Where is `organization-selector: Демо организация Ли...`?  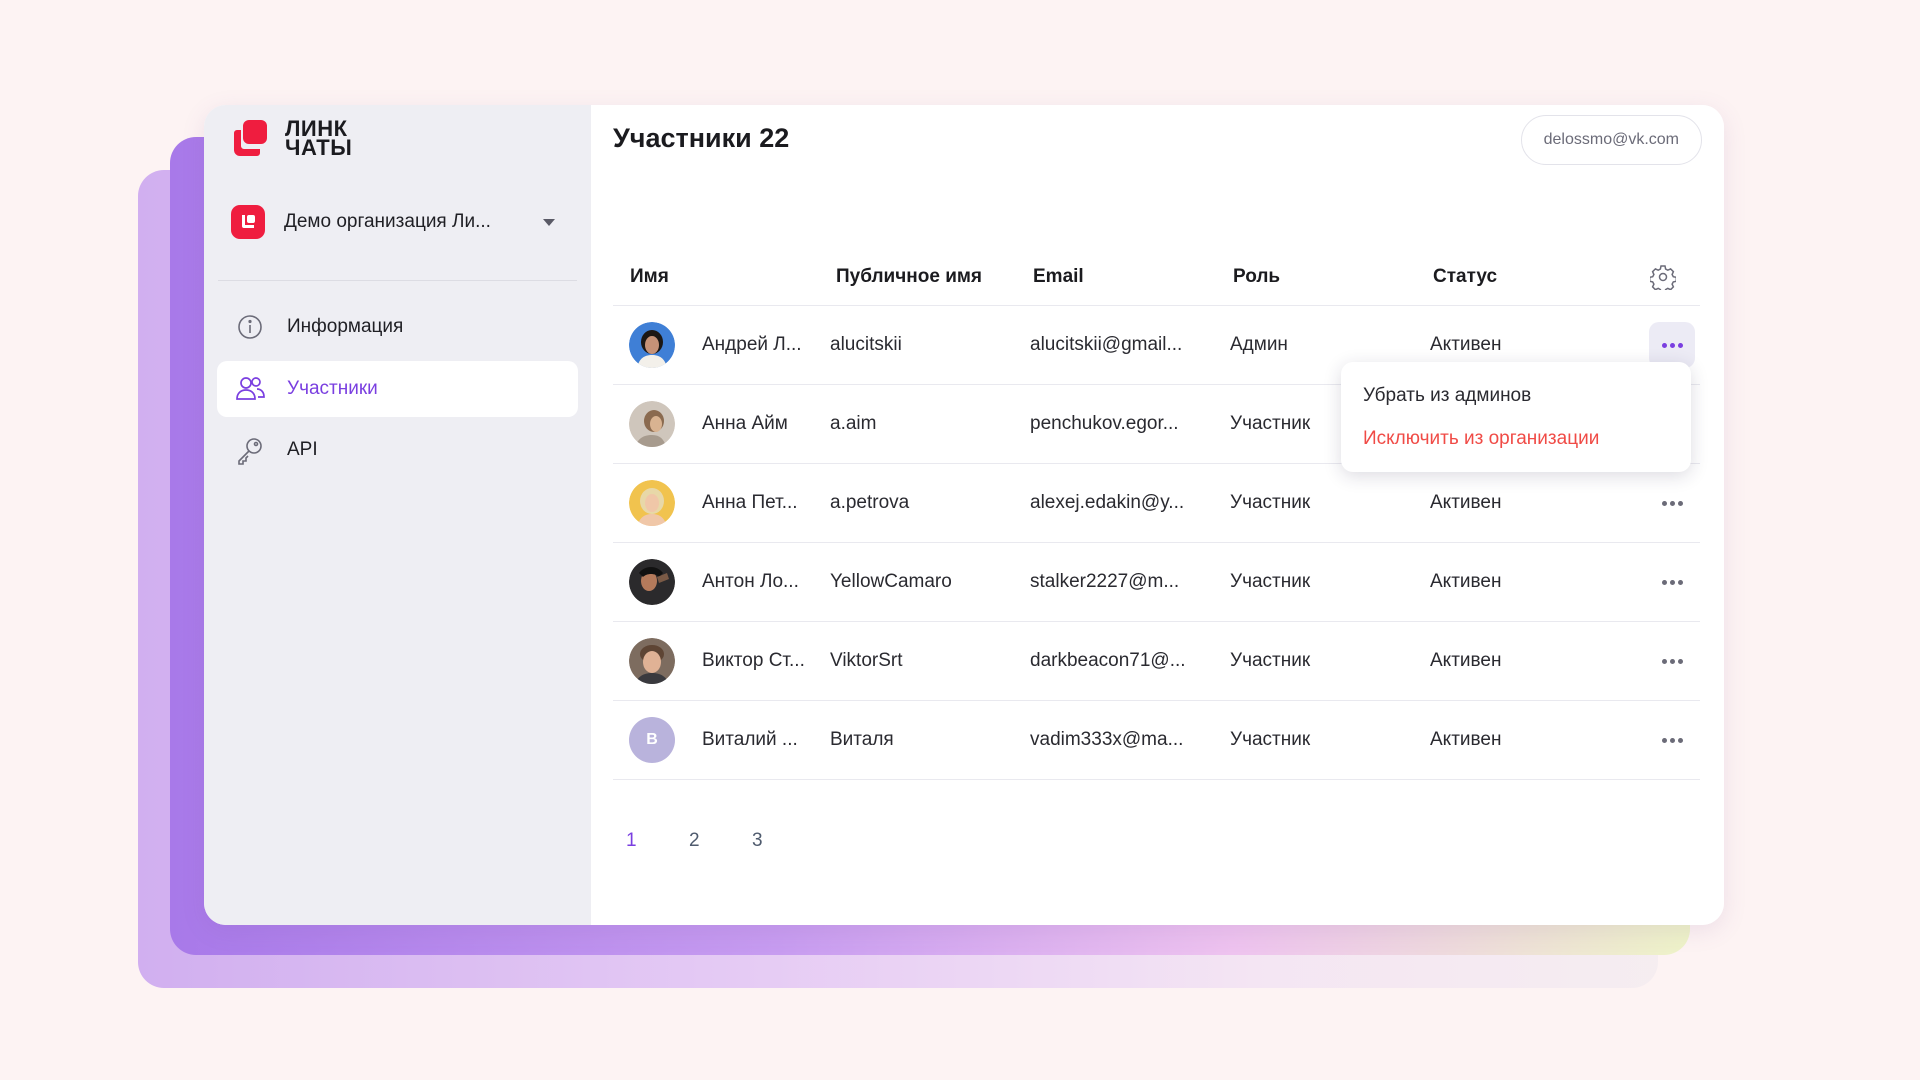
organization-selector: Демо организация Ли... is located at coordinates (395, 222).